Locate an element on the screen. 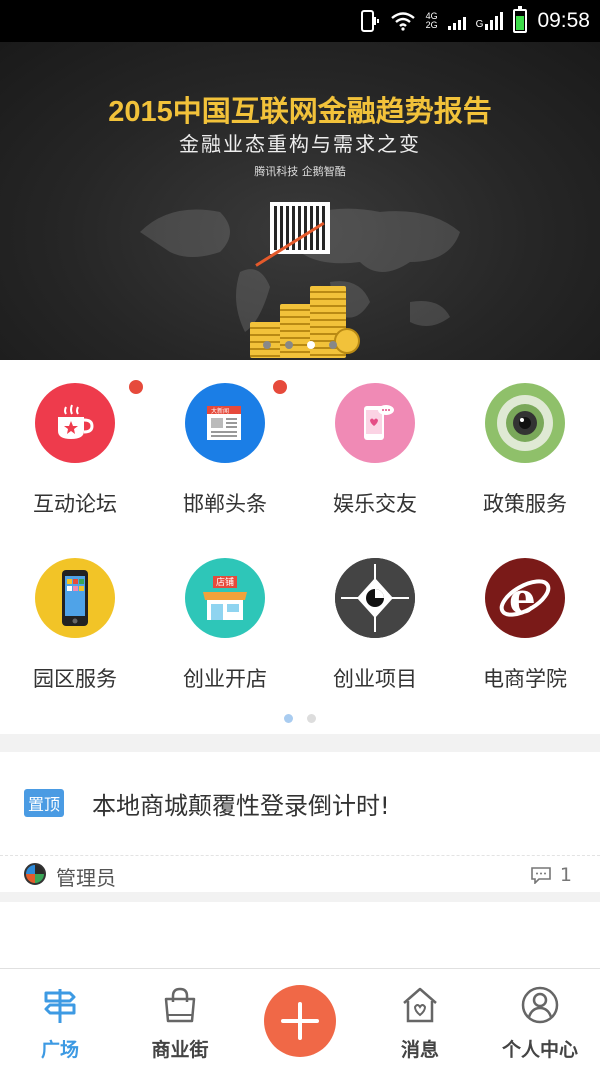 The image size is (600, 1067). user-icon is located at coordinates (540, 1005).